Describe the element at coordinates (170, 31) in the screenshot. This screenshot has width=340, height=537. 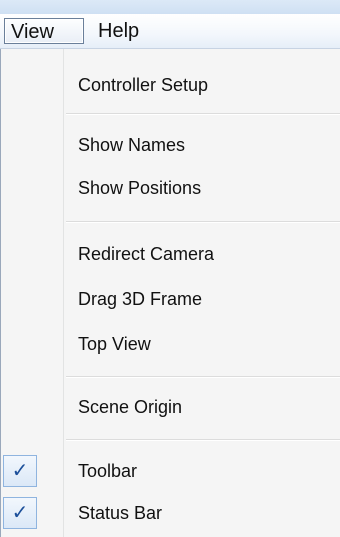
I see `menu-bar: View Help` at that location.